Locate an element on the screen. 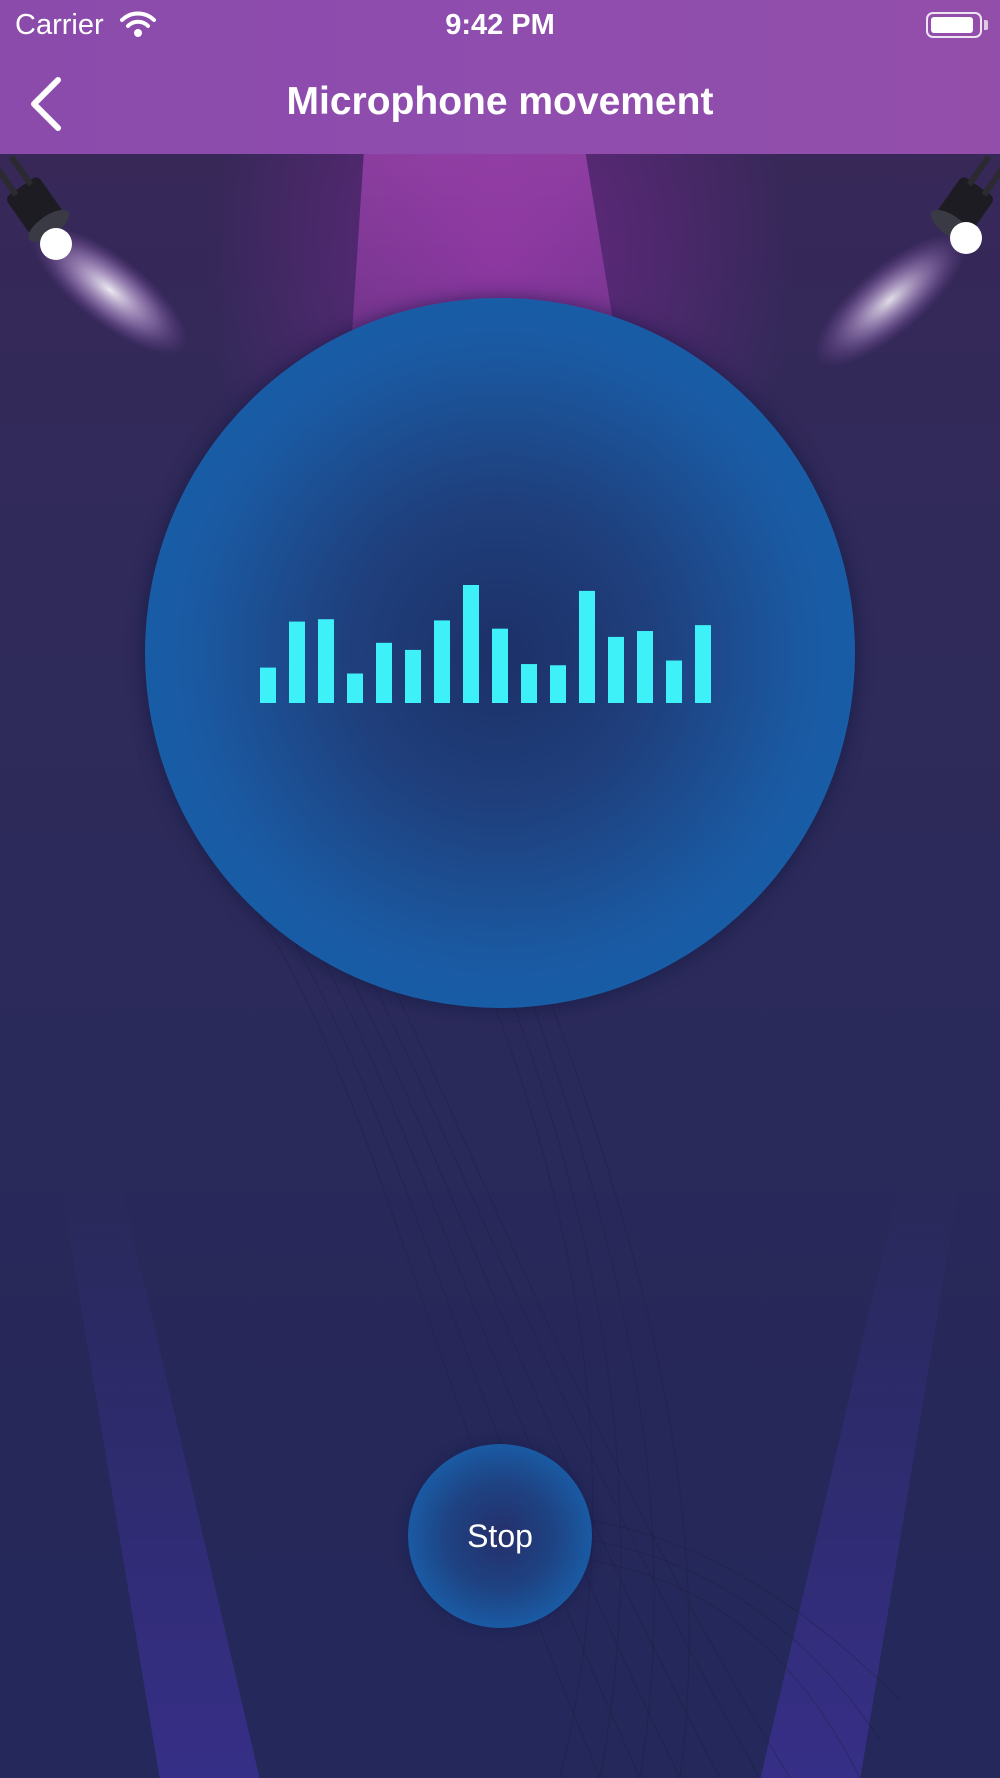  stop-button: Stop is located at coordinates (500, 1536).